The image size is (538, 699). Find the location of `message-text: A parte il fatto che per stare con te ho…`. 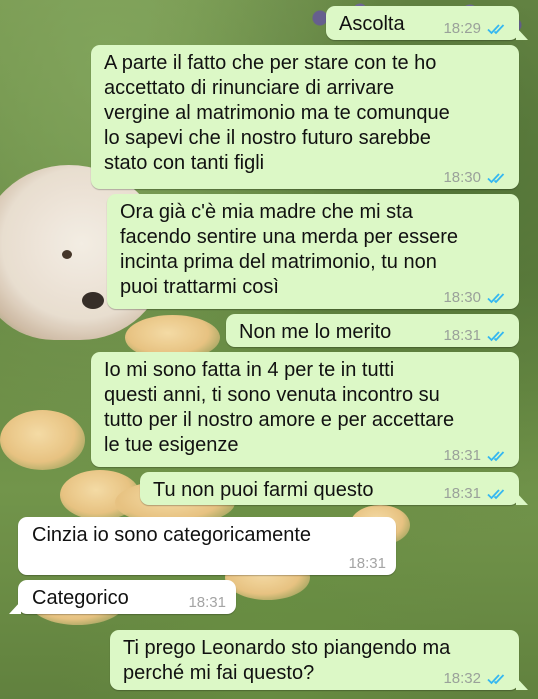

message-text: A parte il fatto che per stare con te ho… is located at coordinates (277, 113).